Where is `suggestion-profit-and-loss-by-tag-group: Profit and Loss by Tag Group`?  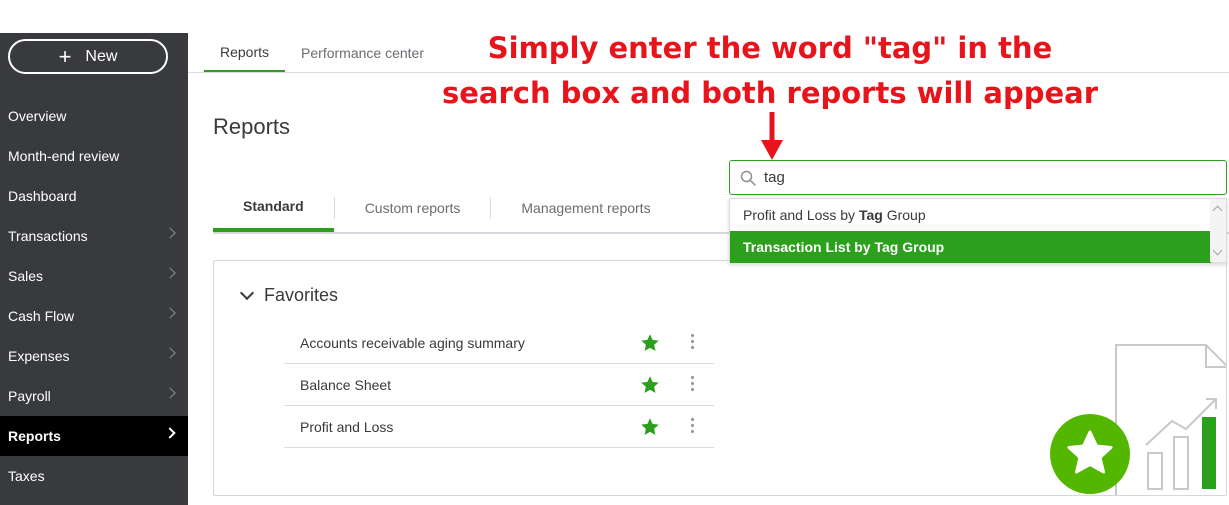 suggestion-profit-and-loss-by-tag-group: Profit and Loss by Tag Group is located at coordinates (970, 215).